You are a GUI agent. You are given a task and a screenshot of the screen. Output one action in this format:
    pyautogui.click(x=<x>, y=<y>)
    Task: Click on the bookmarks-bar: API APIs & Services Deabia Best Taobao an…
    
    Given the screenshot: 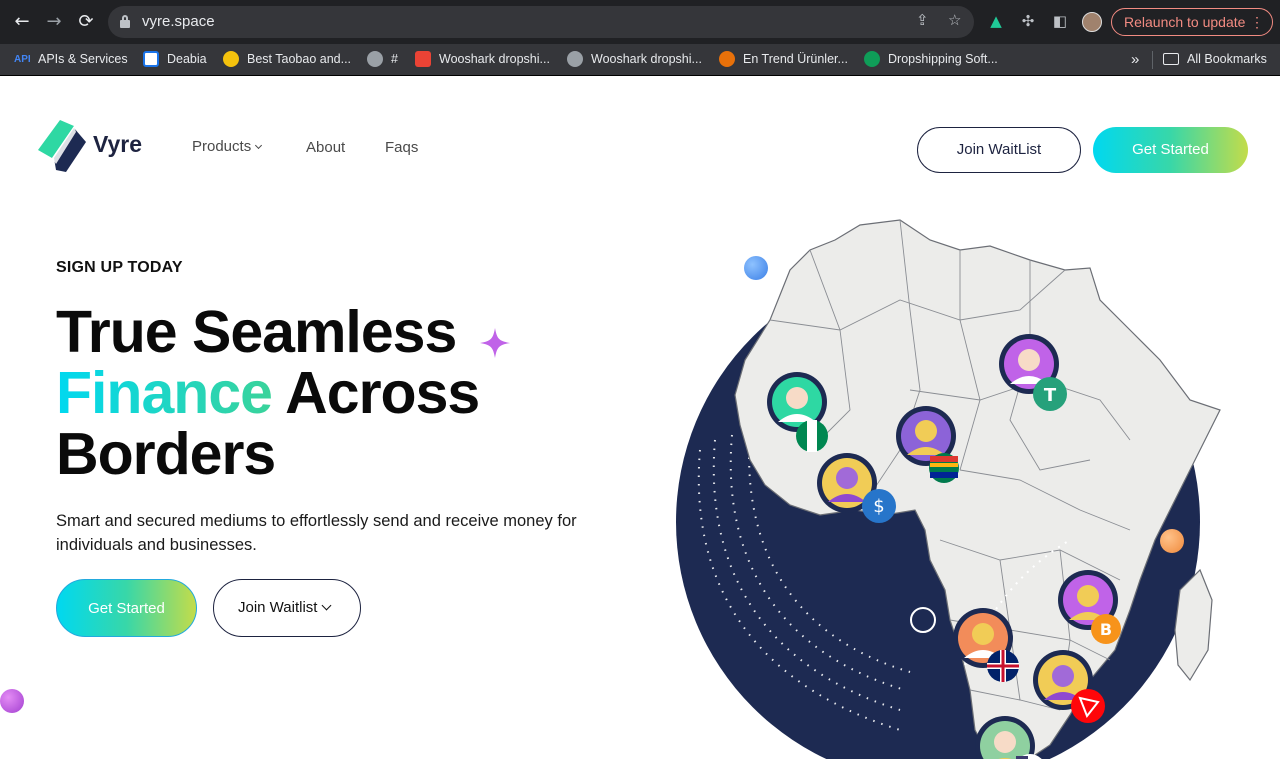 What is the action you would take?
    pyautogui.click(x=640, y=60)
    